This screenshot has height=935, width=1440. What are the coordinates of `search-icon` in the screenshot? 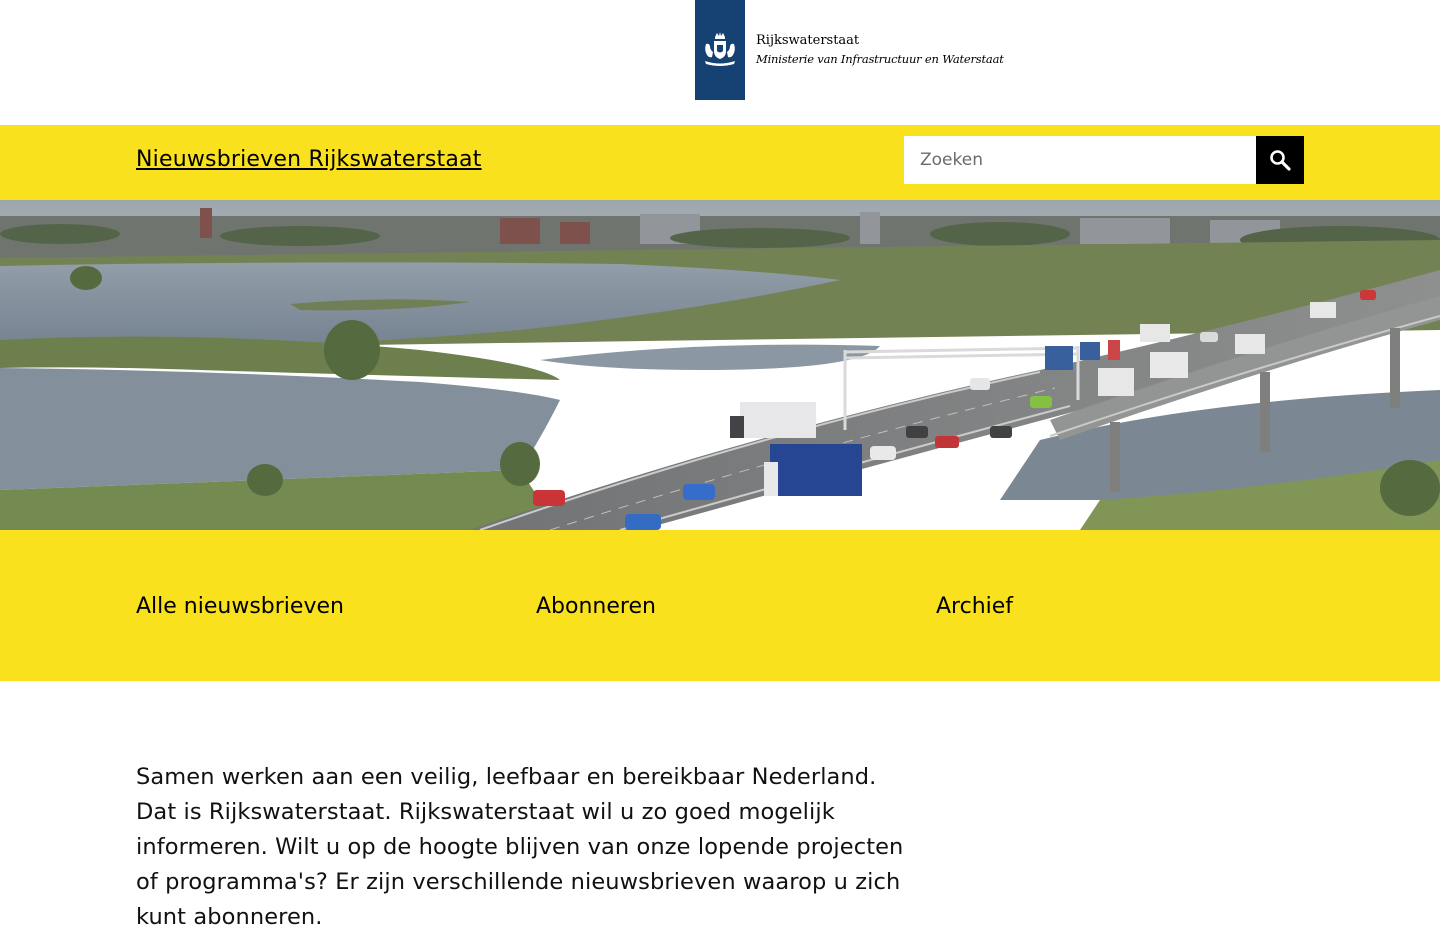 It's located at (1280, 160).